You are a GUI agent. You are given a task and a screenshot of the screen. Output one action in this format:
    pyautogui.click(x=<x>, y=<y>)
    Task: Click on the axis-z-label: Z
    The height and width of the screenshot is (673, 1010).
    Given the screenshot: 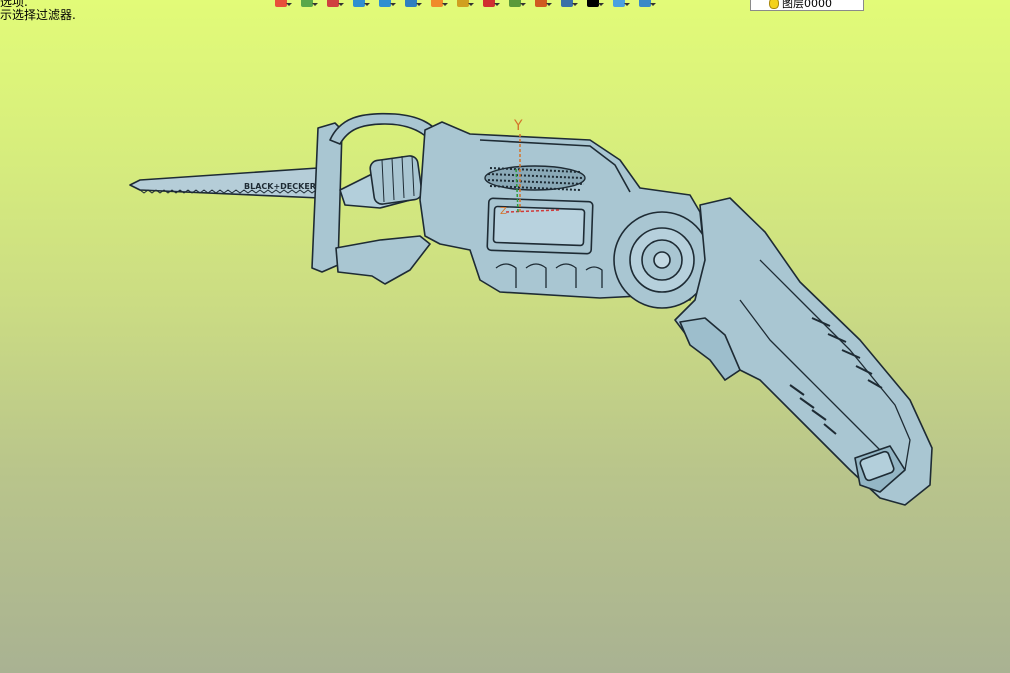 What is the action you would take?
    pyautogui.click(x=503, y=211)
    